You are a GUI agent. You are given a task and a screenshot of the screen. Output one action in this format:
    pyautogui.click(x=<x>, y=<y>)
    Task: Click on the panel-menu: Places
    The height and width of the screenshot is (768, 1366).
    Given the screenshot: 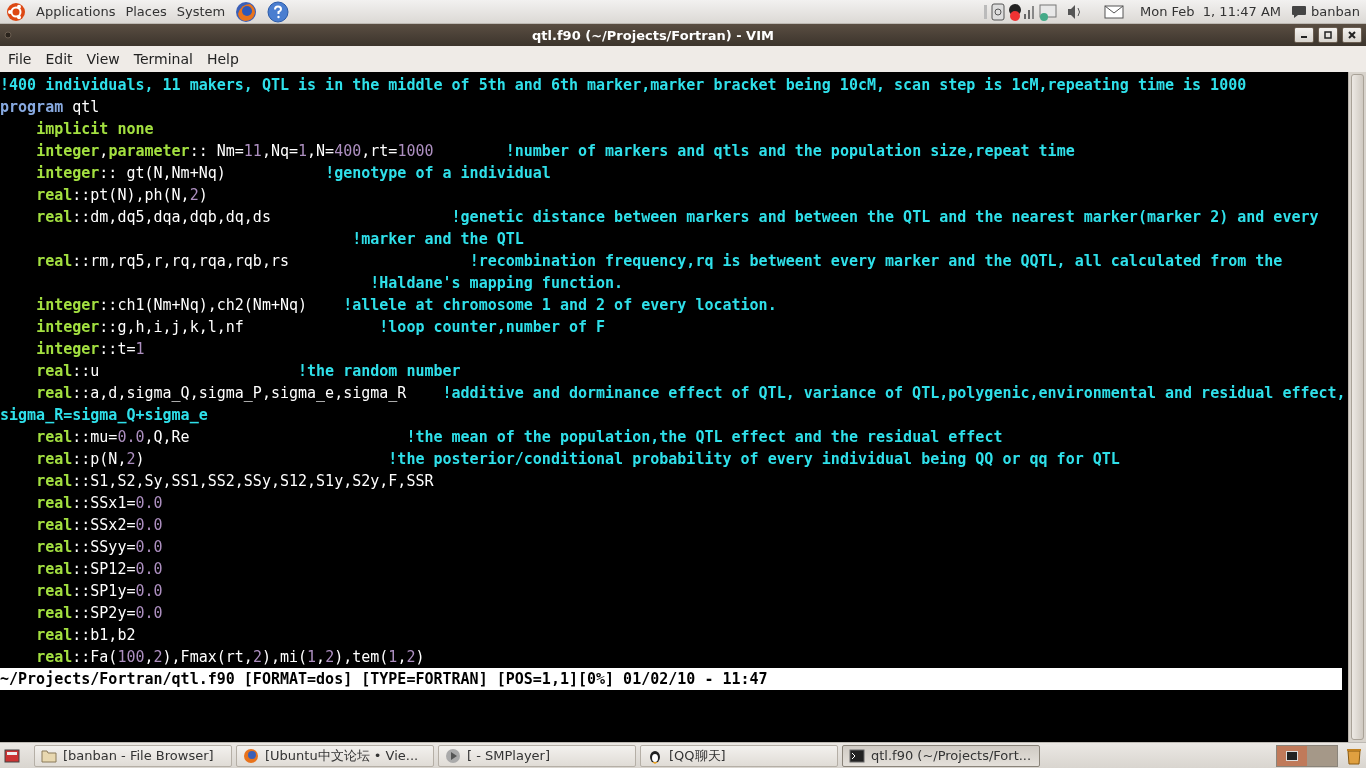 What is the action you would take?
    pyautogui.click(x=146, y=11)
    